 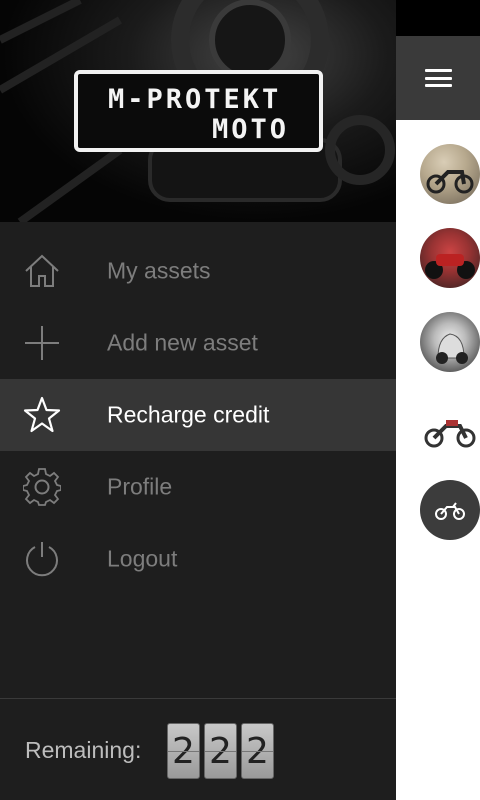 What do you see at coordinates (42, 559) in the screenshot?
I see `power-icon` at bounding box center [42, 559].